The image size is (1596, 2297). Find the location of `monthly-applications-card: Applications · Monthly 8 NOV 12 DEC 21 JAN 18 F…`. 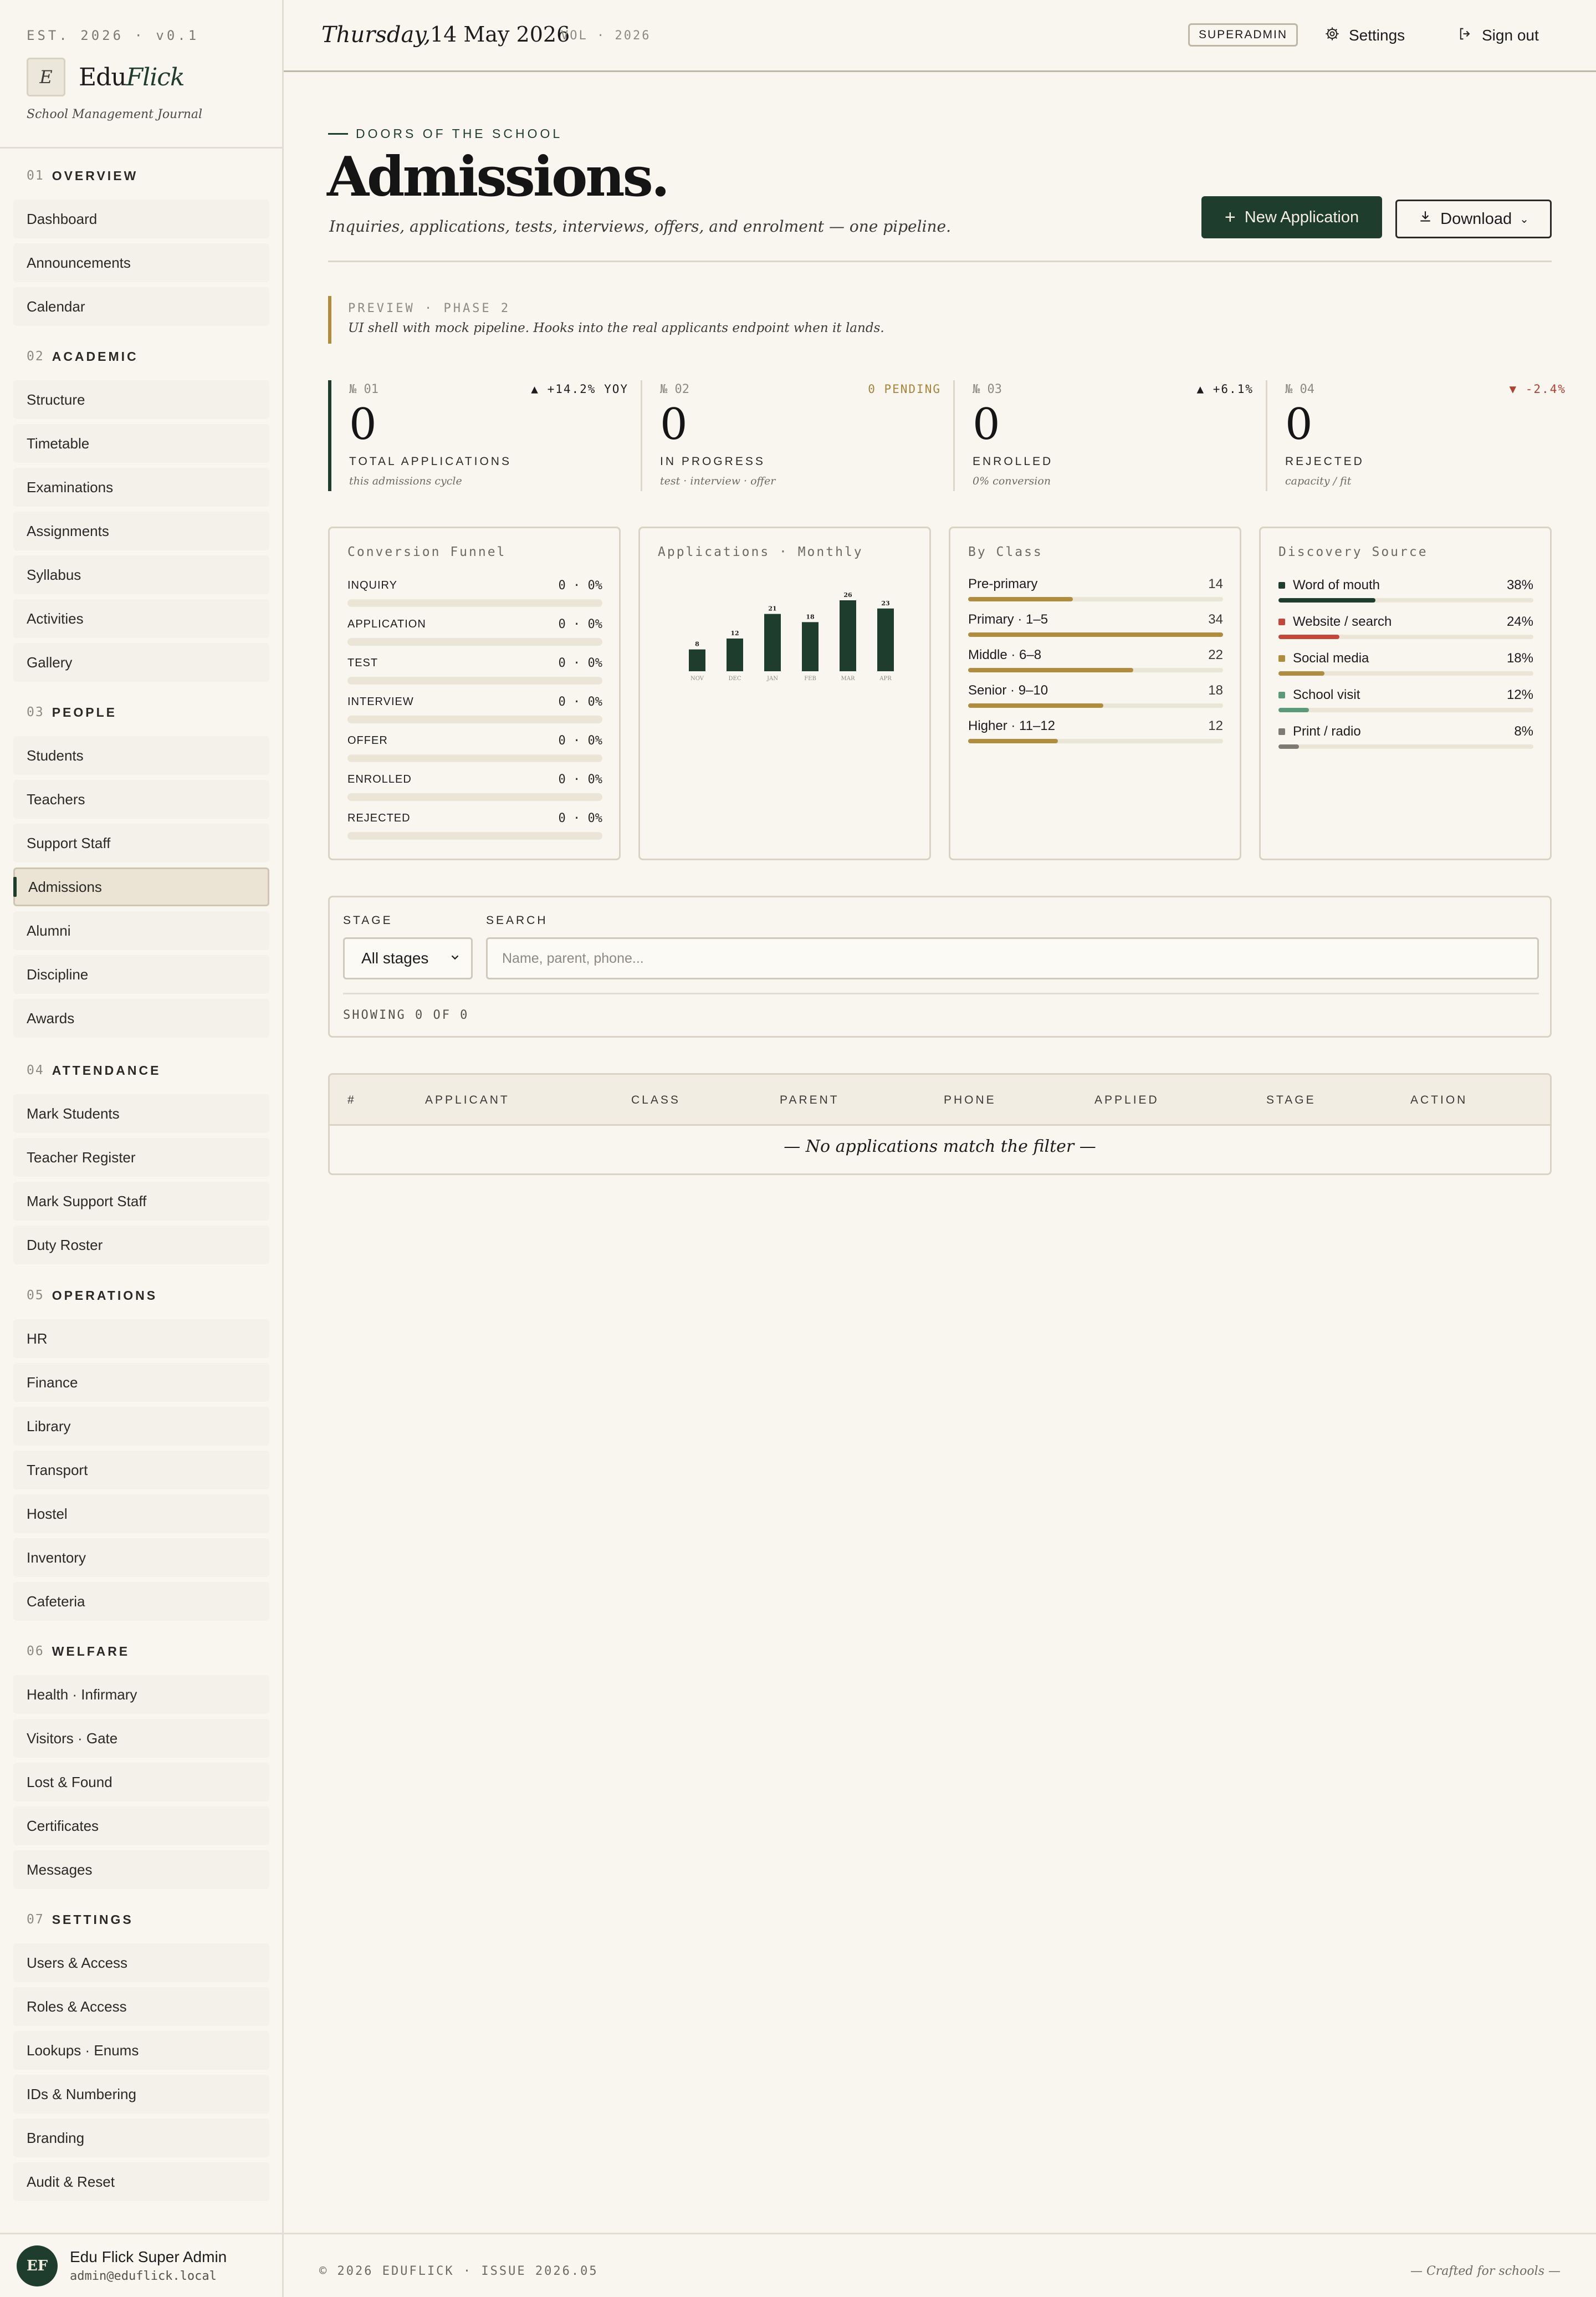

monthly-applications-card: Applications · Monthly 8 NOV 12 DEC 21 JAN 18 F… is located at coordinates (784, 693).